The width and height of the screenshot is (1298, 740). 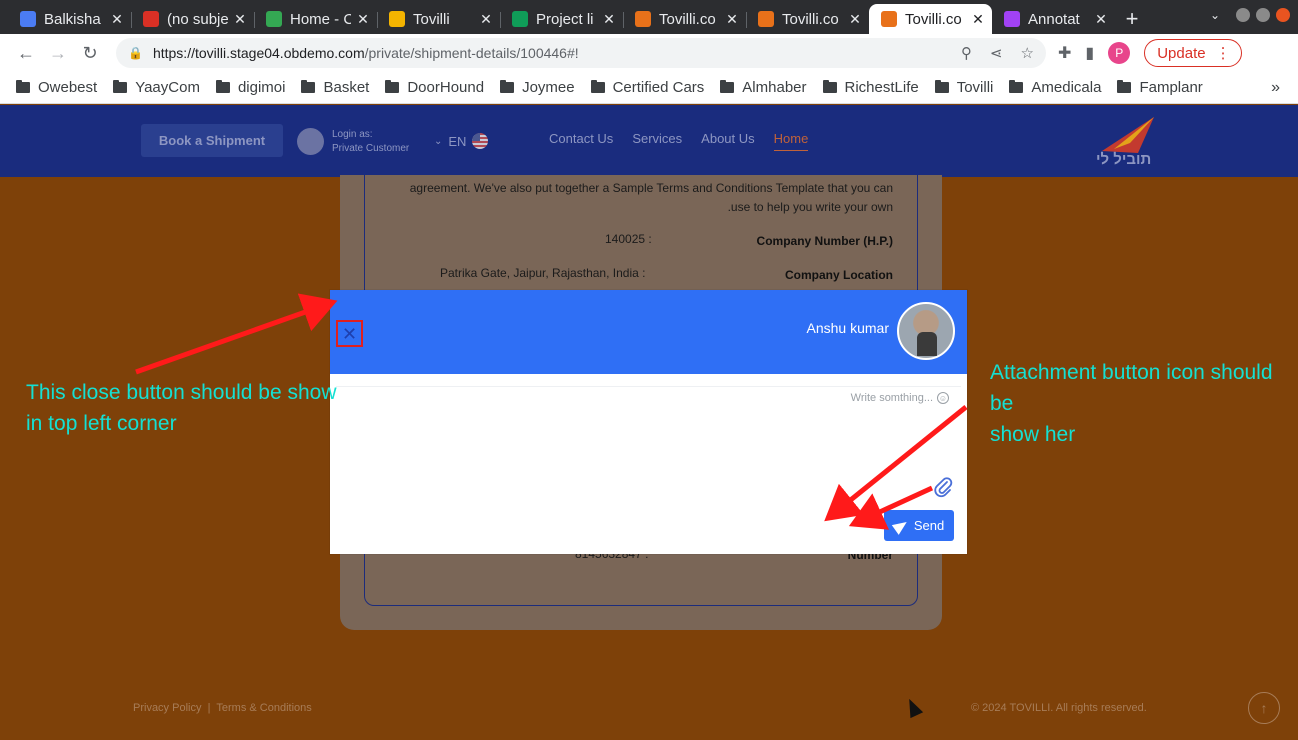 I want to click on new-tab-button: +, so click(x=1132, y=19).